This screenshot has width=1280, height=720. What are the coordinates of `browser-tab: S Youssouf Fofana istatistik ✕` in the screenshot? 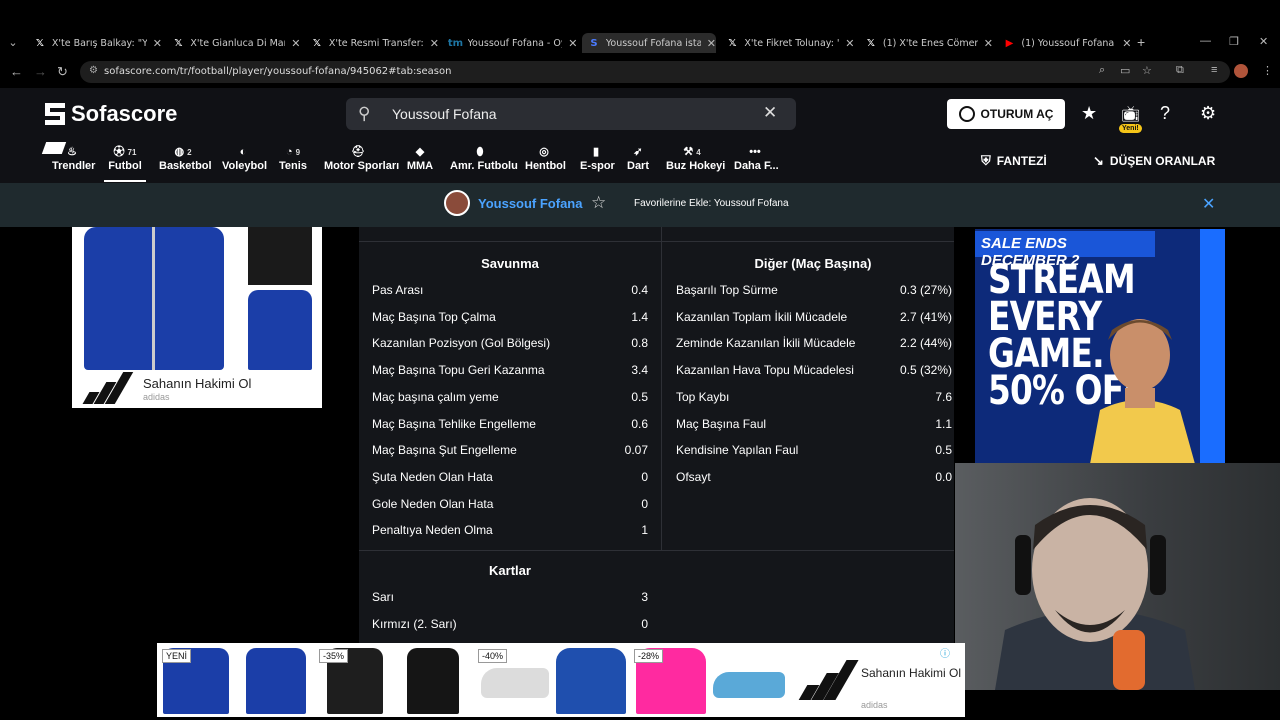 It's located at (649, 43).